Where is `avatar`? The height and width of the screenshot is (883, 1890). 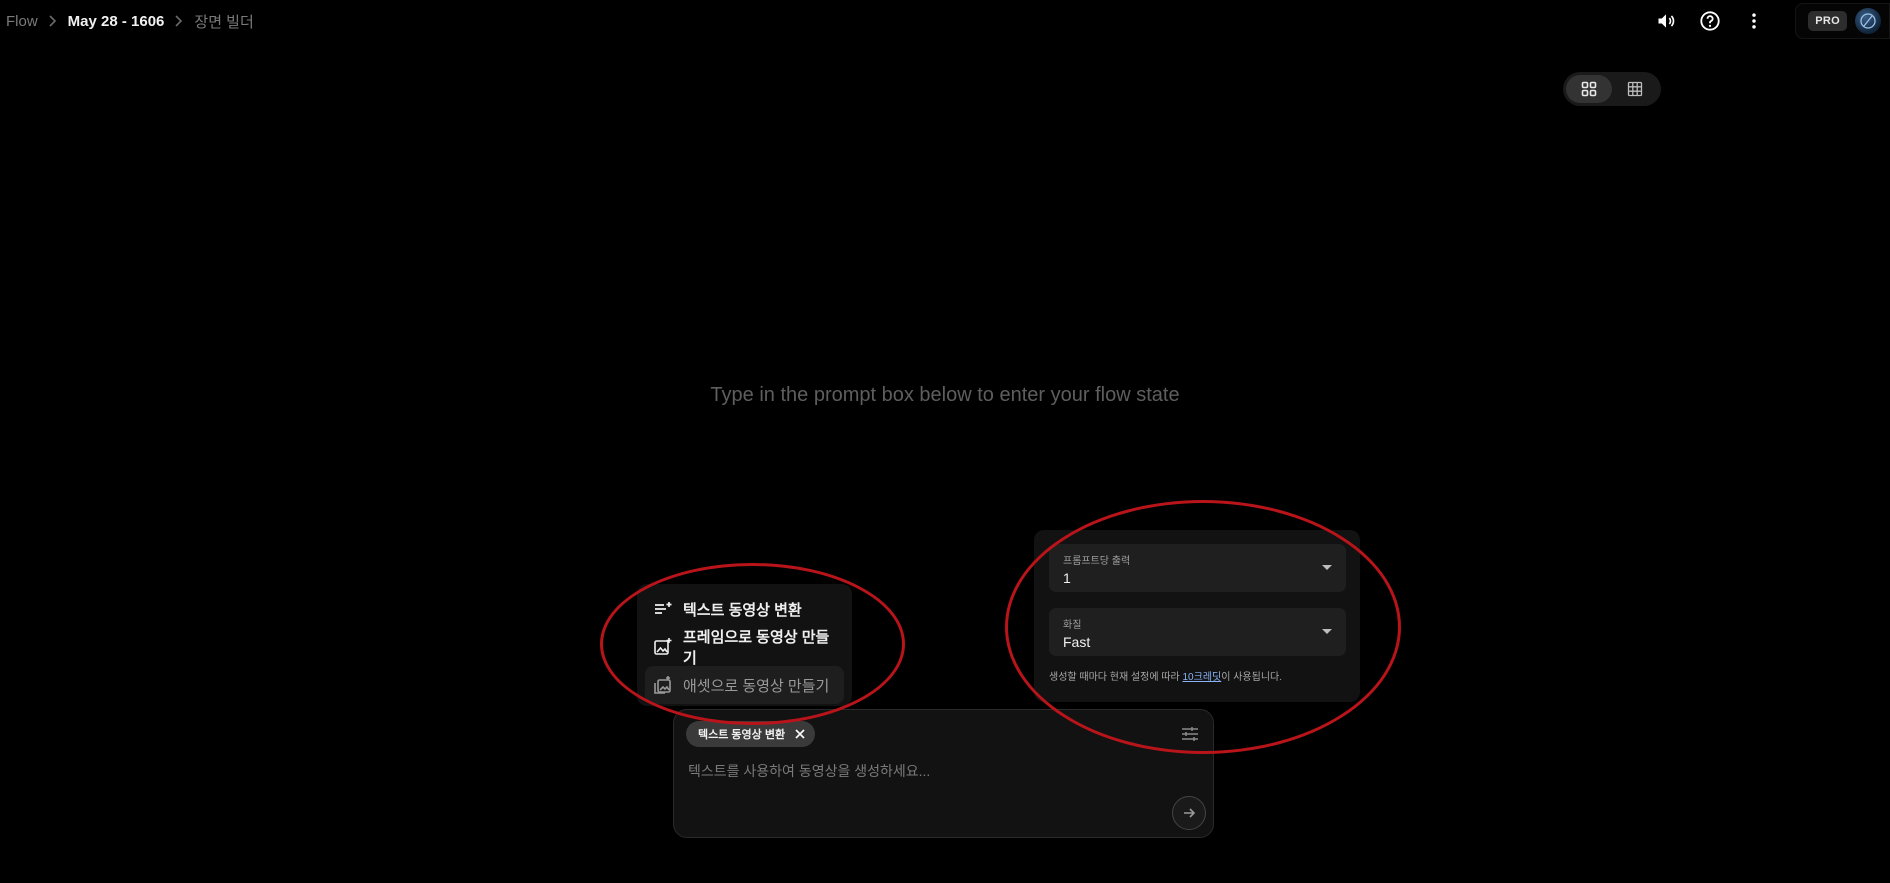 avatar is located at coordinates (1868, 21).